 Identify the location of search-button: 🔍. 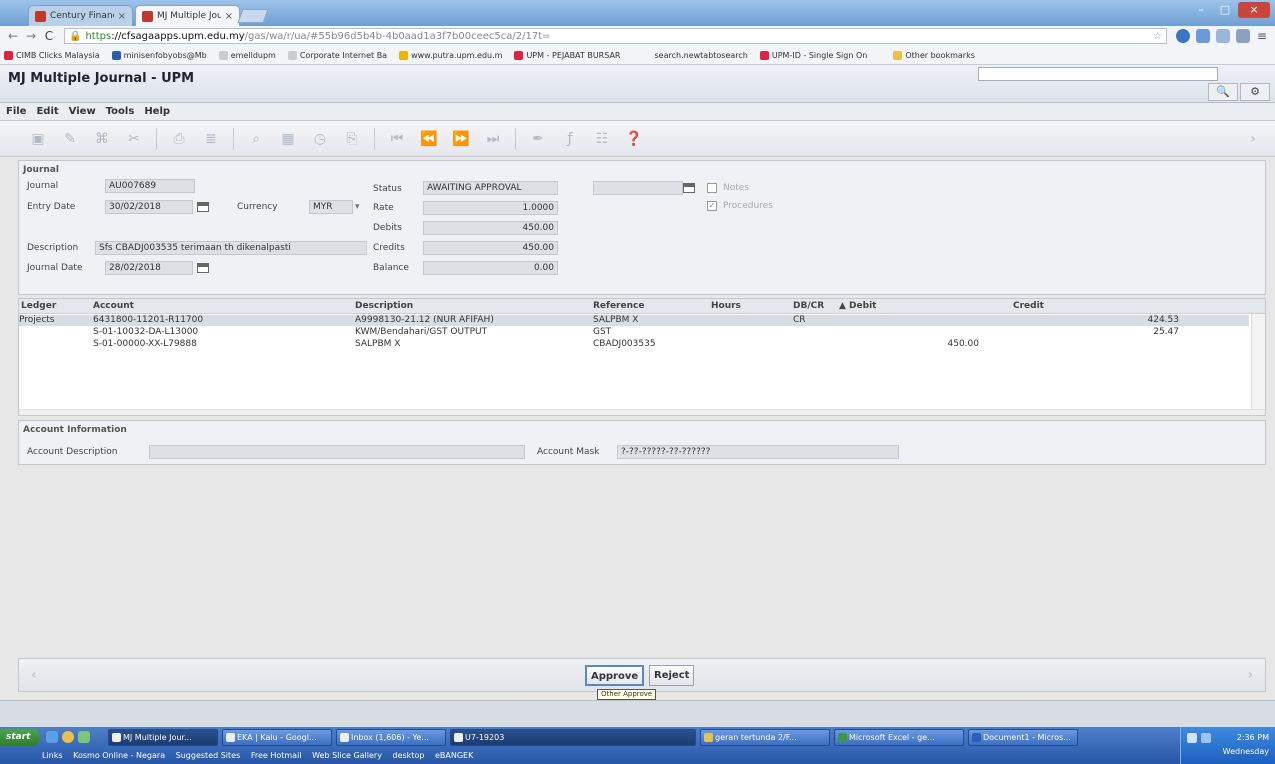
(1223, 92).